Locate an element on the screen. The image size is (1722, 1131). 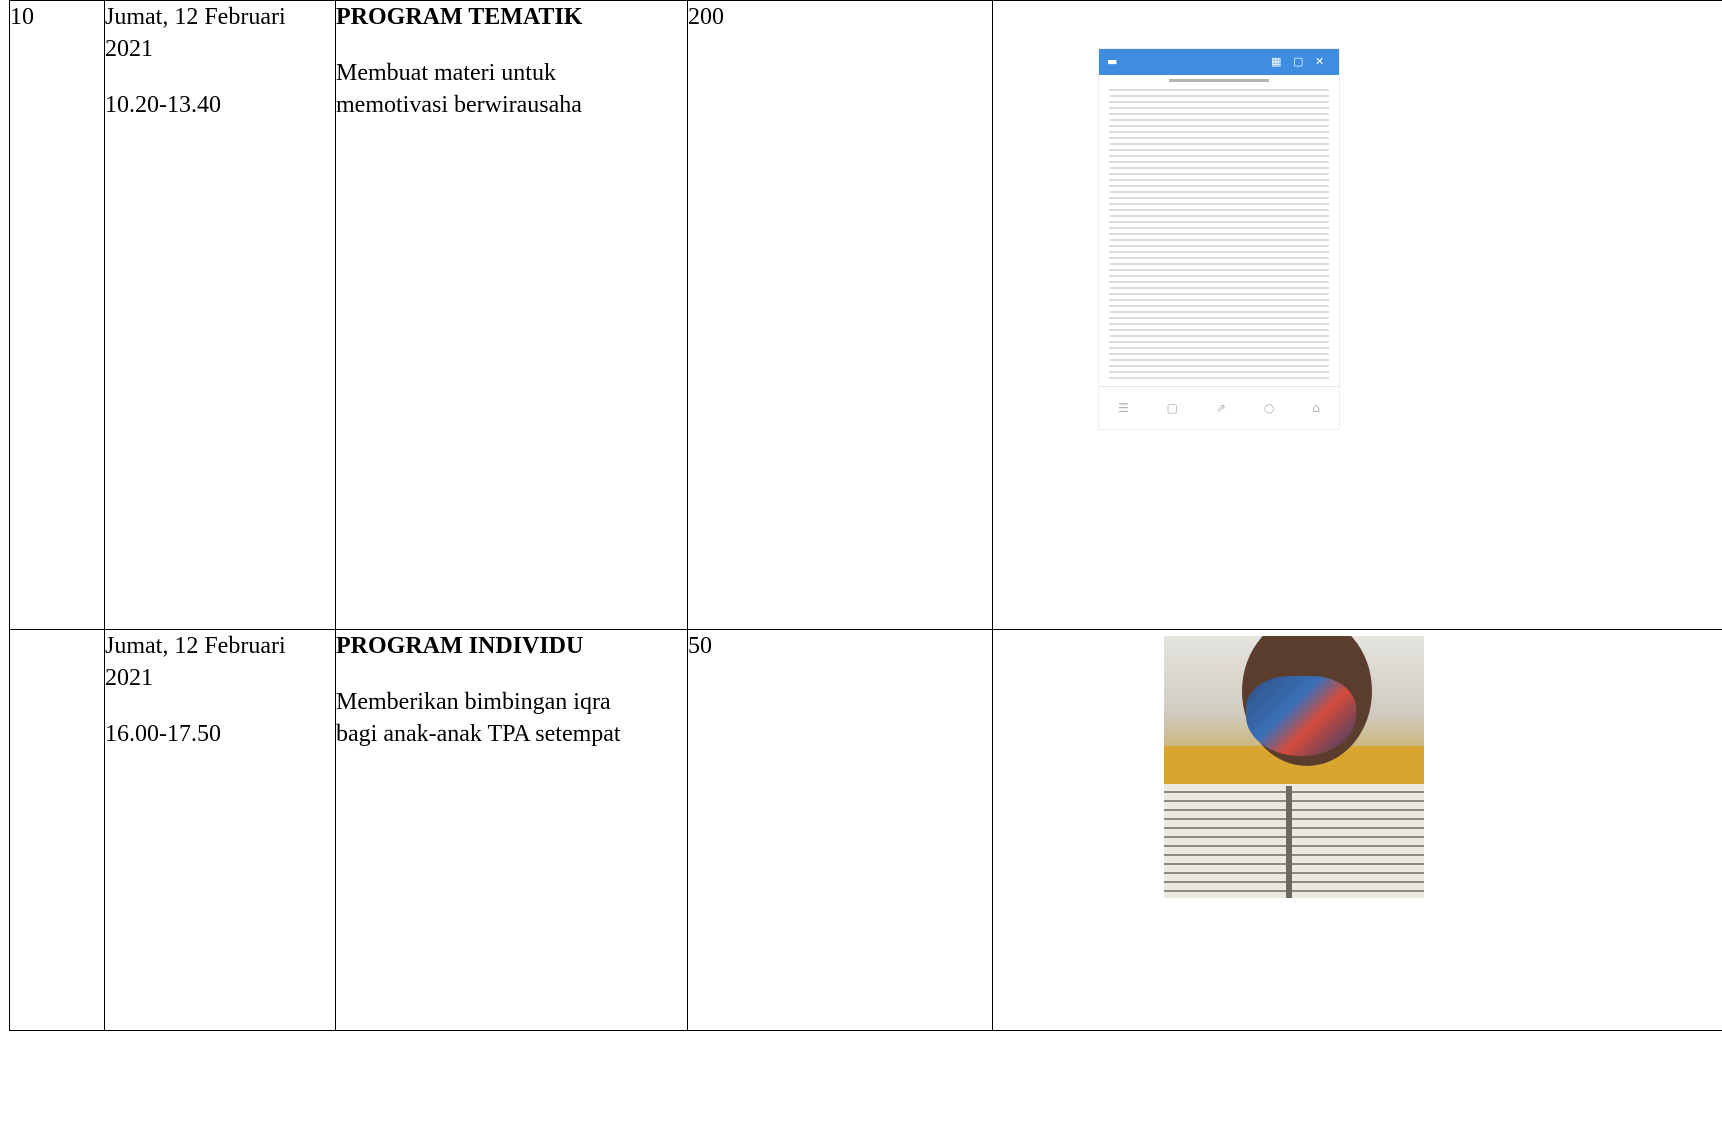
document-toolbar: ▬ ▦ ▢ ✕ is located at coordinates (1219, 62).